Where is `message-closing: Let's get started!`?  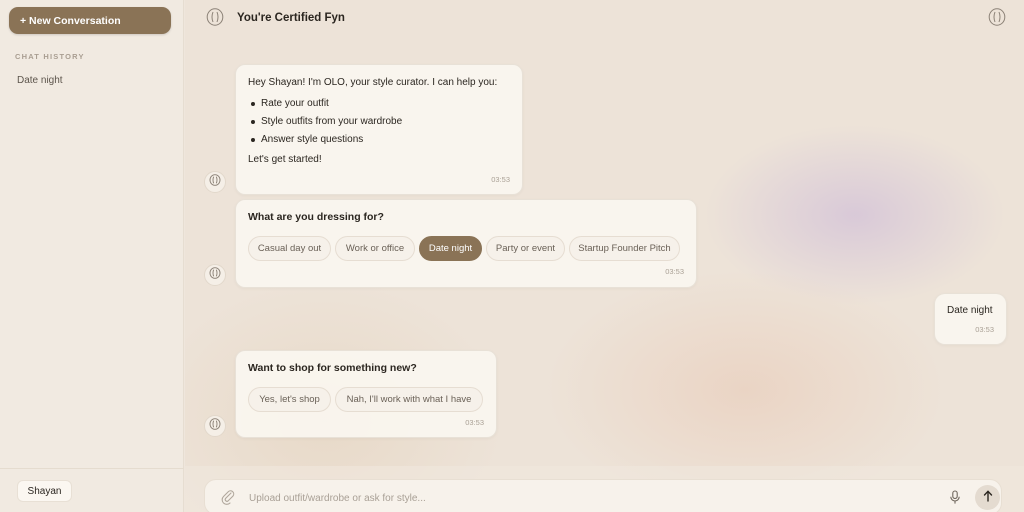 message-closing: Let's get started! is located at coordinates (285, 159).